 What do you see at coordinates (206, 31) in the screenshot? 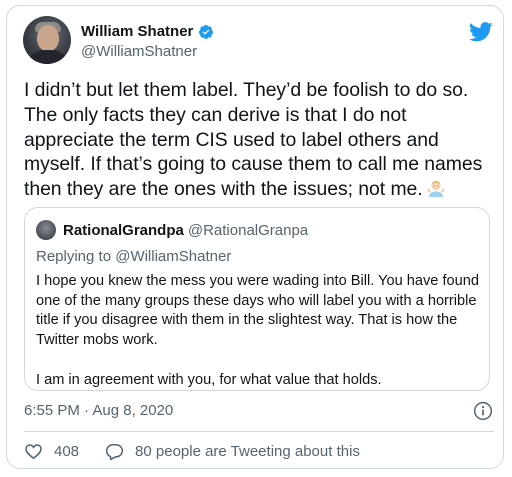
I see `verified-badge-icon` at bounding box center [206, 31].